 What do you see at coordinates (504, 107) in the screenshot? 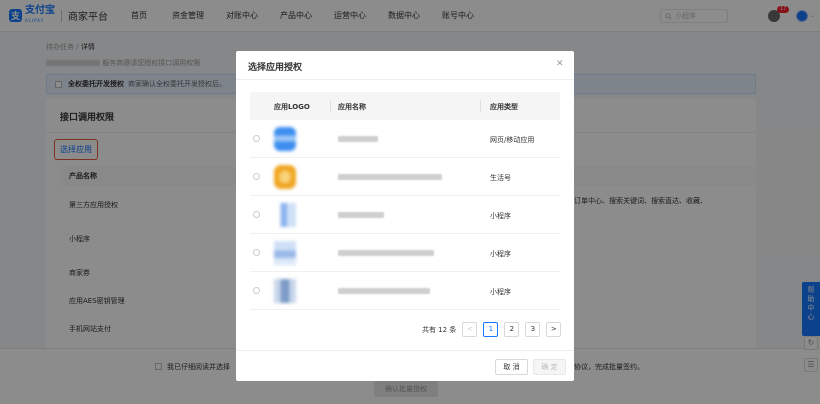
I see `column-header-type: 应用类型` at bounding box center [504, 107].